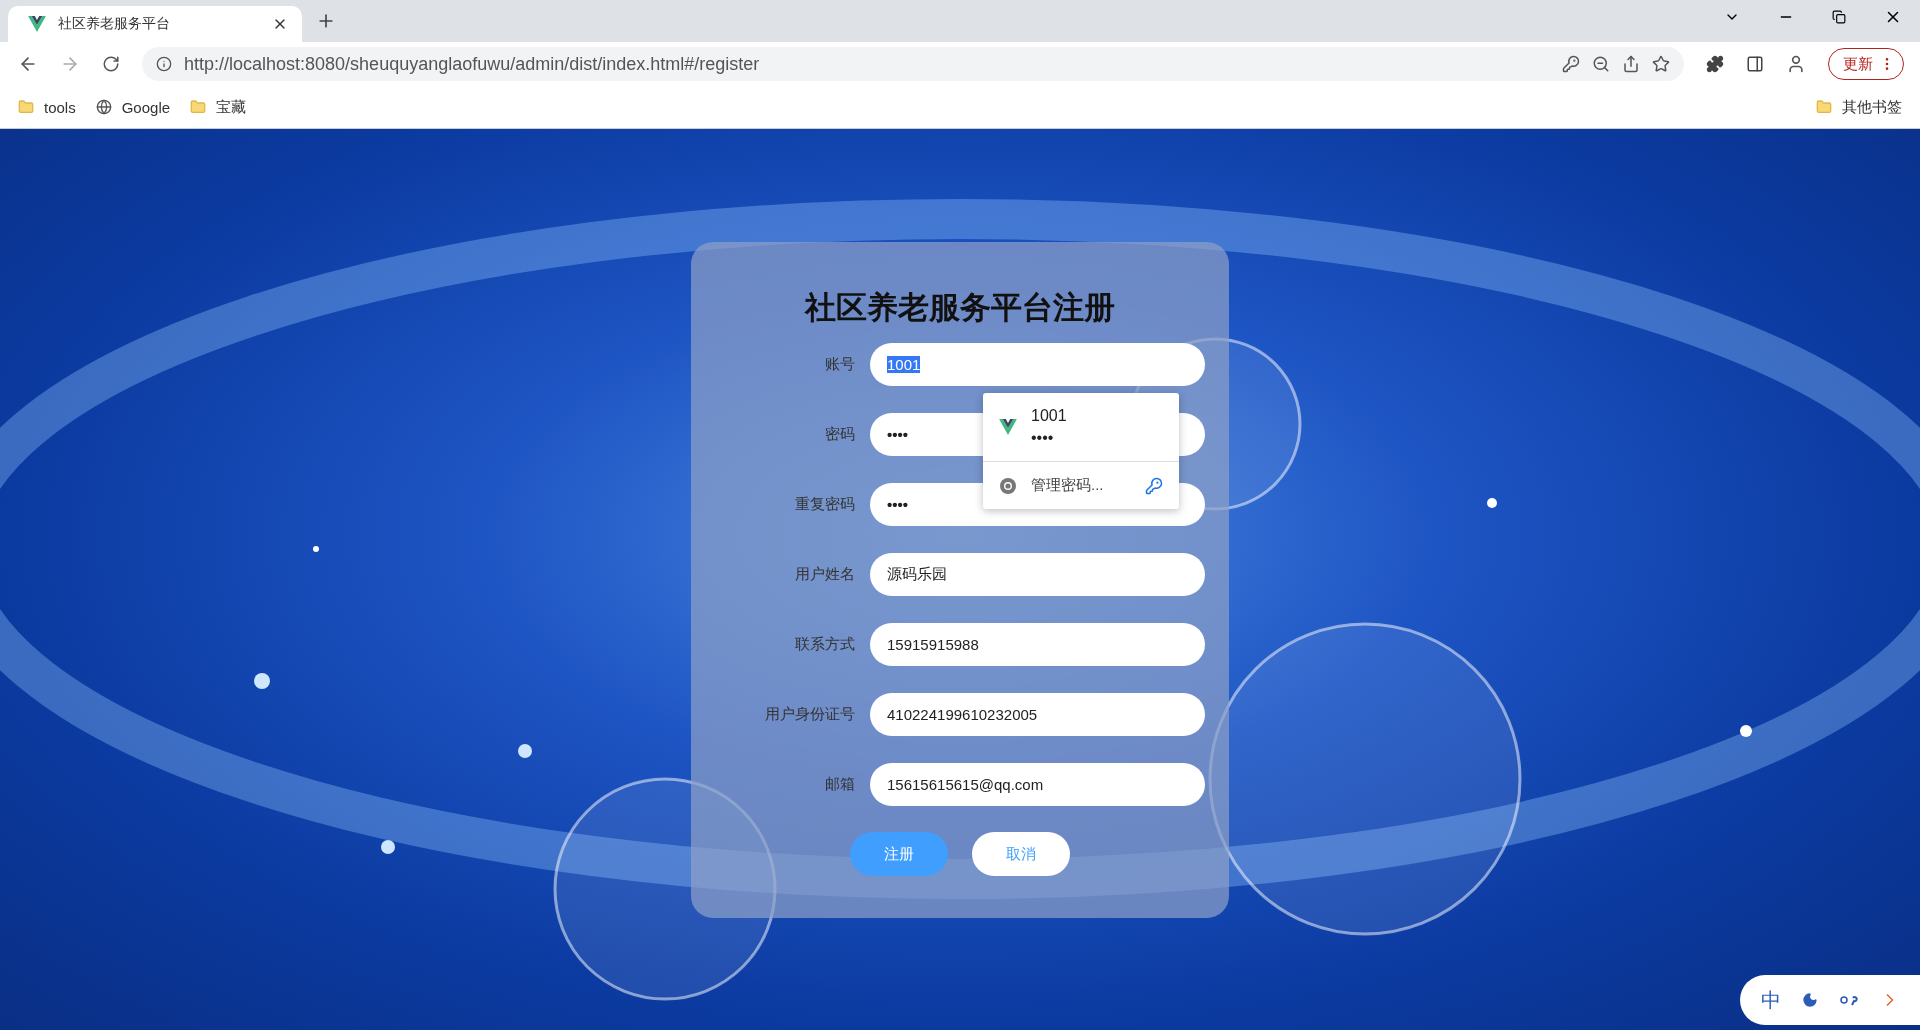 This screenshot has width=1920, height=1030. What do you see at coordinates (1809, 1000) in the screenshot?
I see `moon-icon` at bounding box center [1809, 1000].